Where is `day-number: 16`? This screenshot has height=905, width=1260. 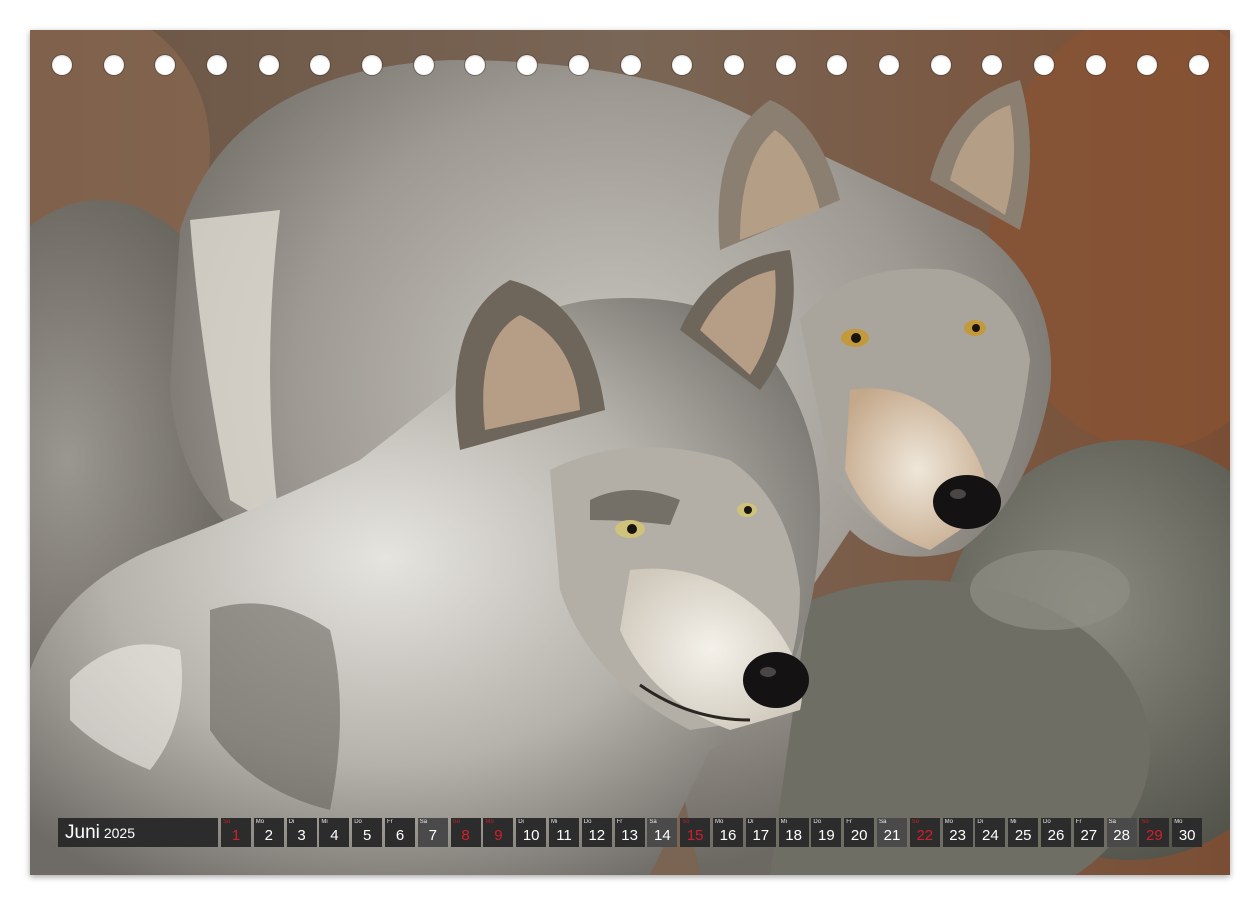 day-number: 16 is located at coordinates (728, 835).